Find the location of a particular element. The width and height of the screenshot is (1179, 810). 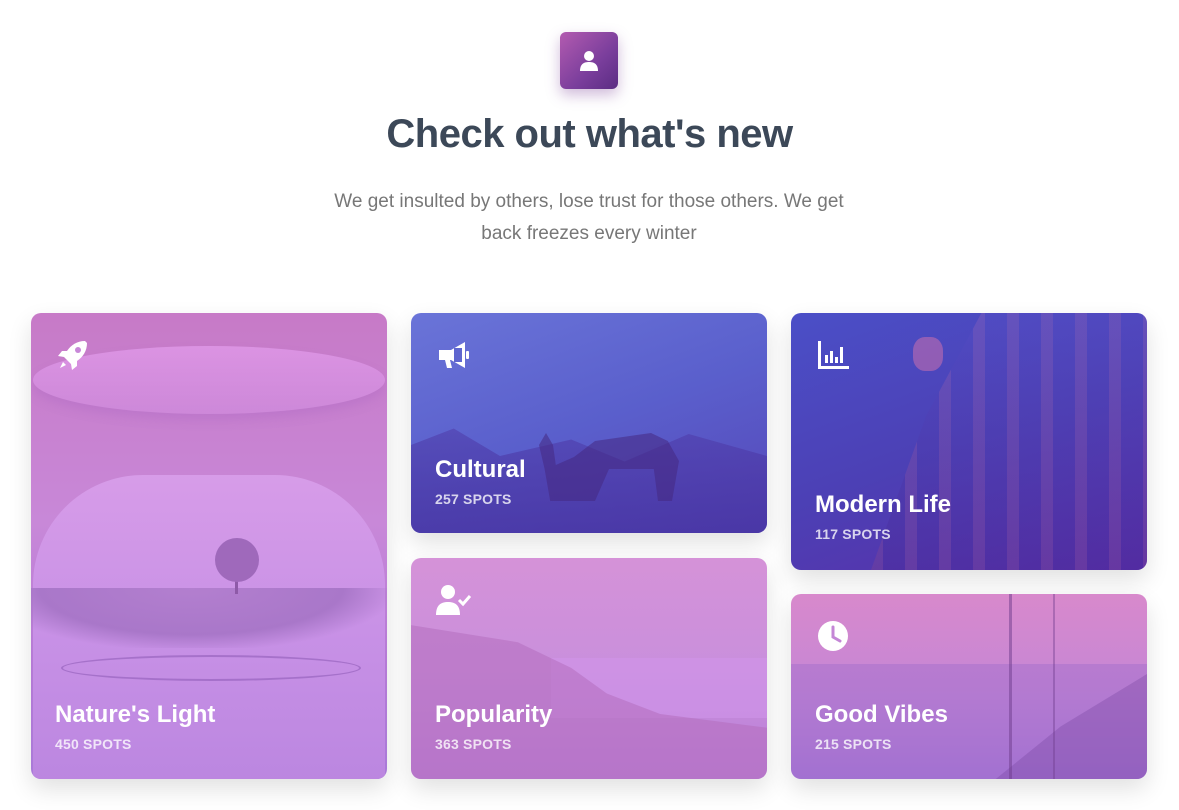

tree-image is located at coordinates (237, 560).